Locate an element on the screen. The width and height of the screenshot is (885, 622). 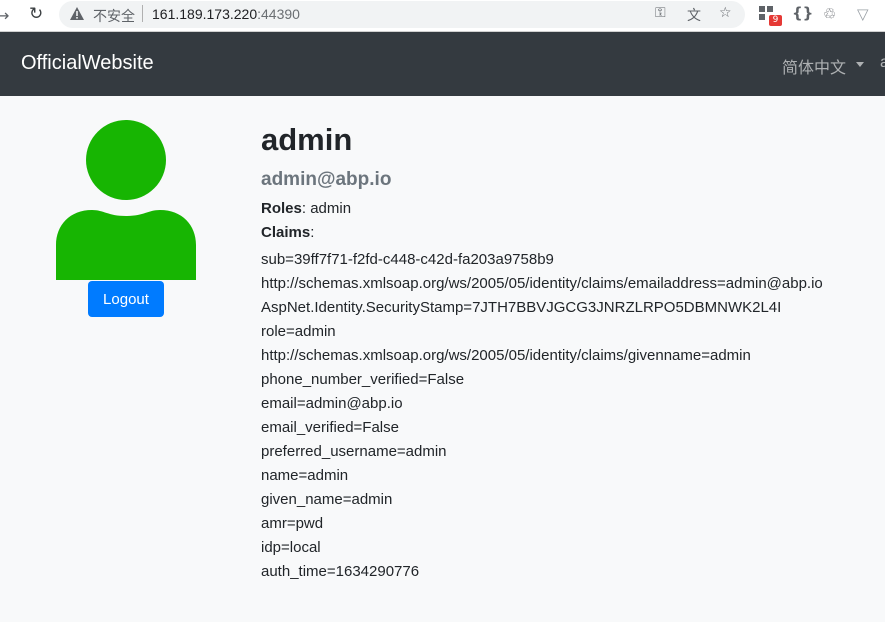
claims-label: Claims is located at coordinates (286, 232).